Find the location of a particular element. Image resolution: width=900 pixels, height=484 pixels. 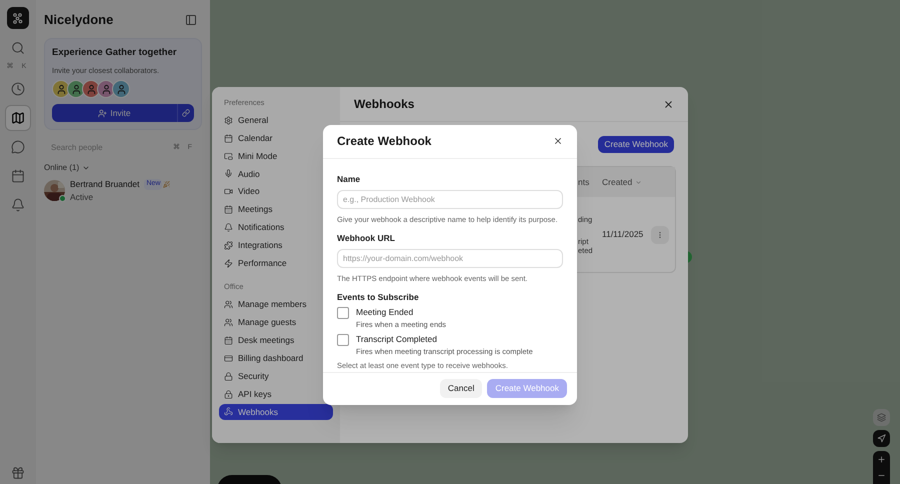

search-icon is located at coordinates (18, 48).